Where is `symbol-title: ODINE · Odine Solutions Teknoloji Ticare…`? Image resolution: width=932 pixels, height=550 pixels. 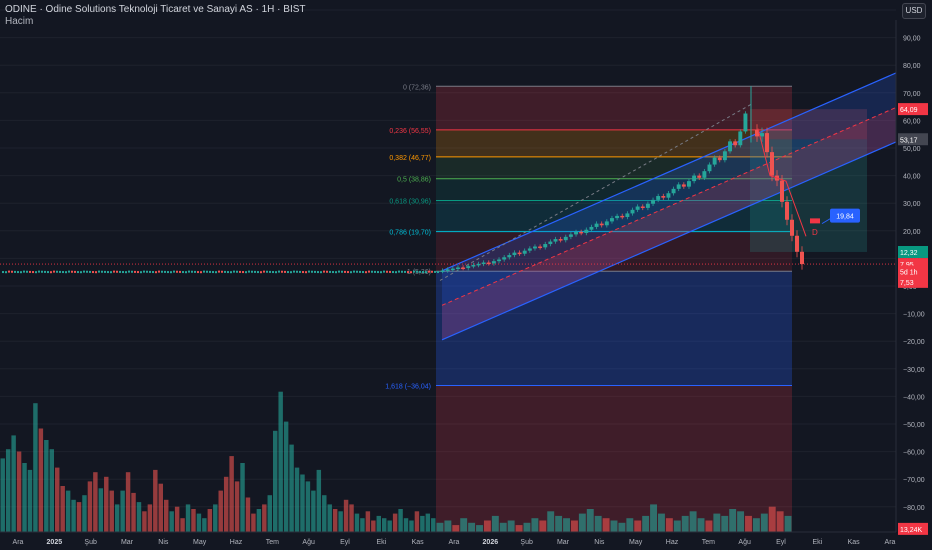
symbol-title: ODINE · Odine Solutions Teknoloji Ticare… is located at coordinates (155, 10).